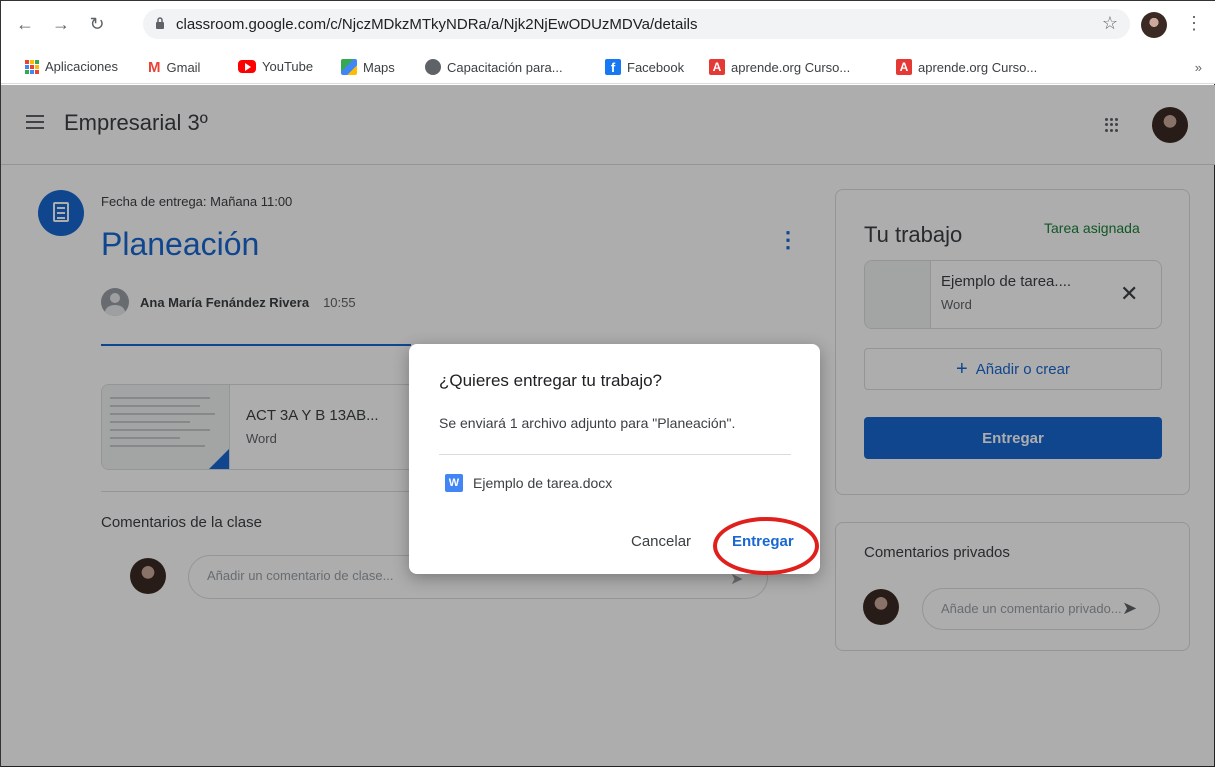 This screenshot has height=767, width=1215. Describe the element at coordinates (543, 483) in the screenshot. I see `dialog-file-name: Ejemplo de tarea.docx` at that location.